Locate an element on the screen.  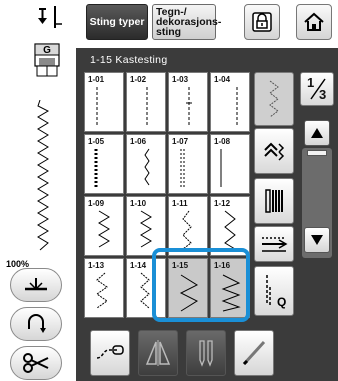
scroll-down-button is located at coordinates (317, 240).